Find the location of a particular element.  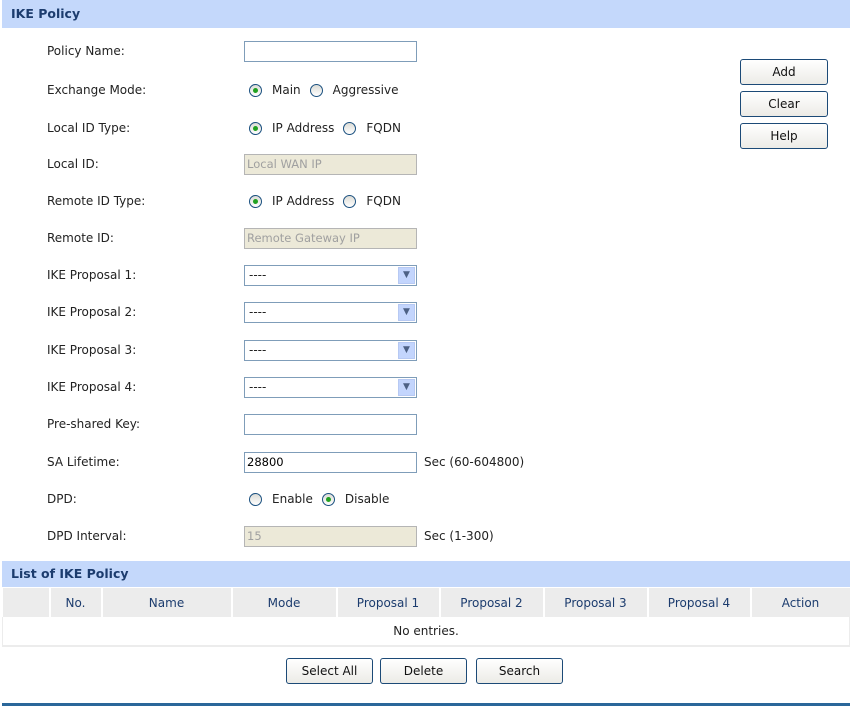

search-button: Search is located at coordinates (519, 671).